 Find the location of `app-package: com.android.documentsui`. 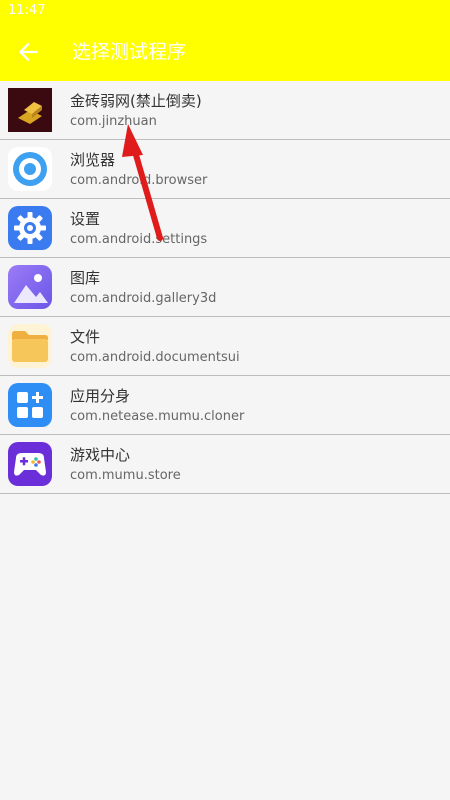

app-package: com.android.documentsui is located at coordinates (155, 357).